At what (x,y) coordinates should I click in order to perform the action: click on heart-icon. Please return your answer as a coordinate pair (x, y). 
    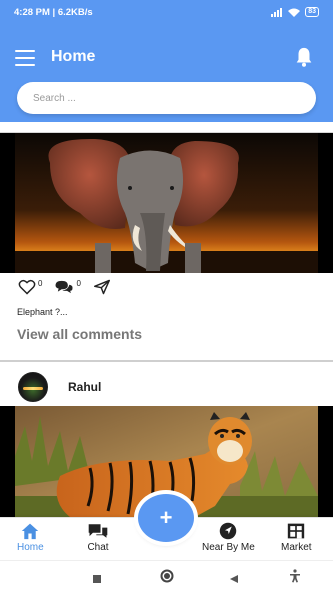
    Looking at the image, I should click on (27, 287).